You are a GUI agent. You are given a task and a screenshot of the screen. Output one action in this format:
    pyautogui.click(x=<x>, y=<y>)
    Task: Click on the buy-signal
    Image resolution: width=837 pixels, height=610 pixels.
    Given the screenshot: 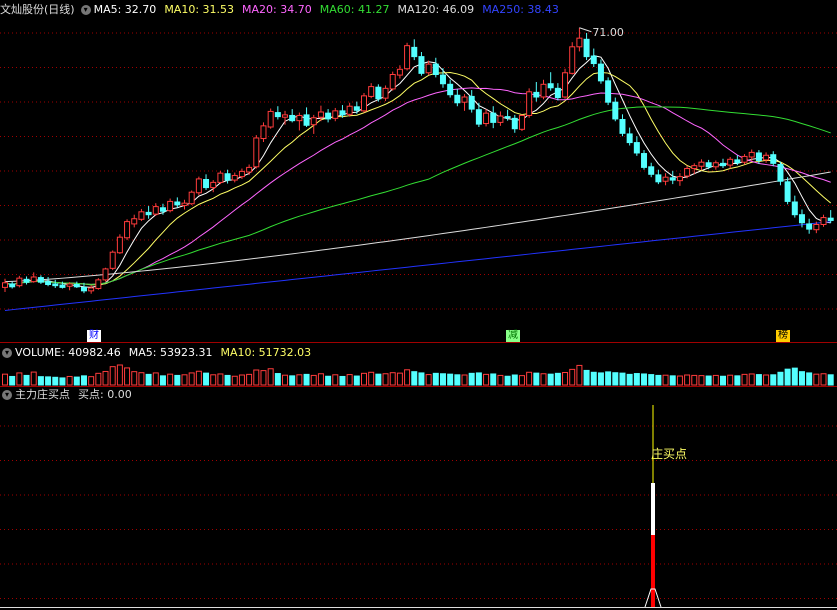 What is the action you would take?
    pyautogui.click(x=653, y=506)
    